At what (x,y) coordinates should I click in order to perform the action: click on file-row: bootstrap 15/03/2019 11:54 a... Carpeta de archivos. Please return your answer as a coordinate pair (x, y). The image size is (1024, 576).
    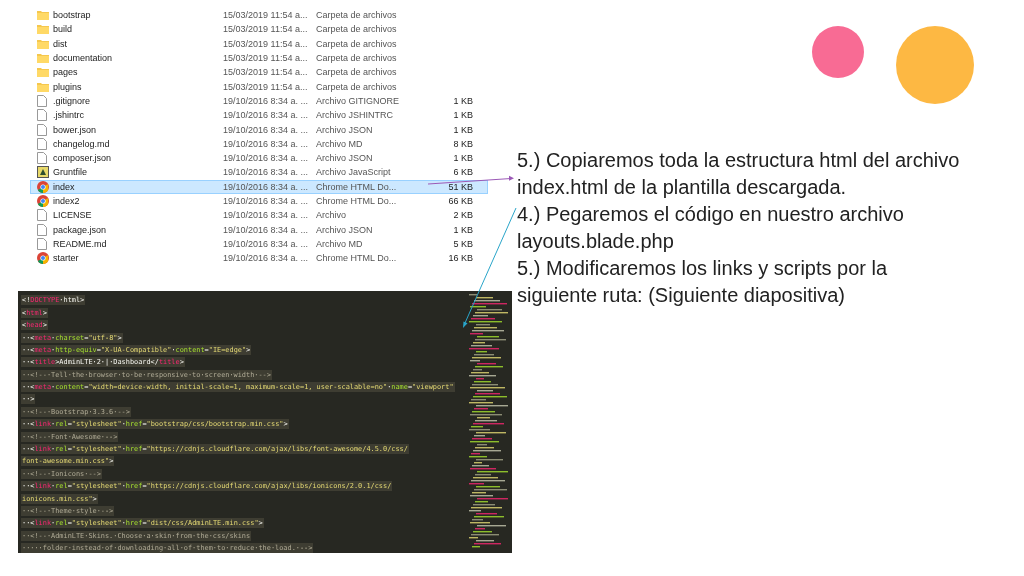
    Looking at the image, I should click on (259, 15).